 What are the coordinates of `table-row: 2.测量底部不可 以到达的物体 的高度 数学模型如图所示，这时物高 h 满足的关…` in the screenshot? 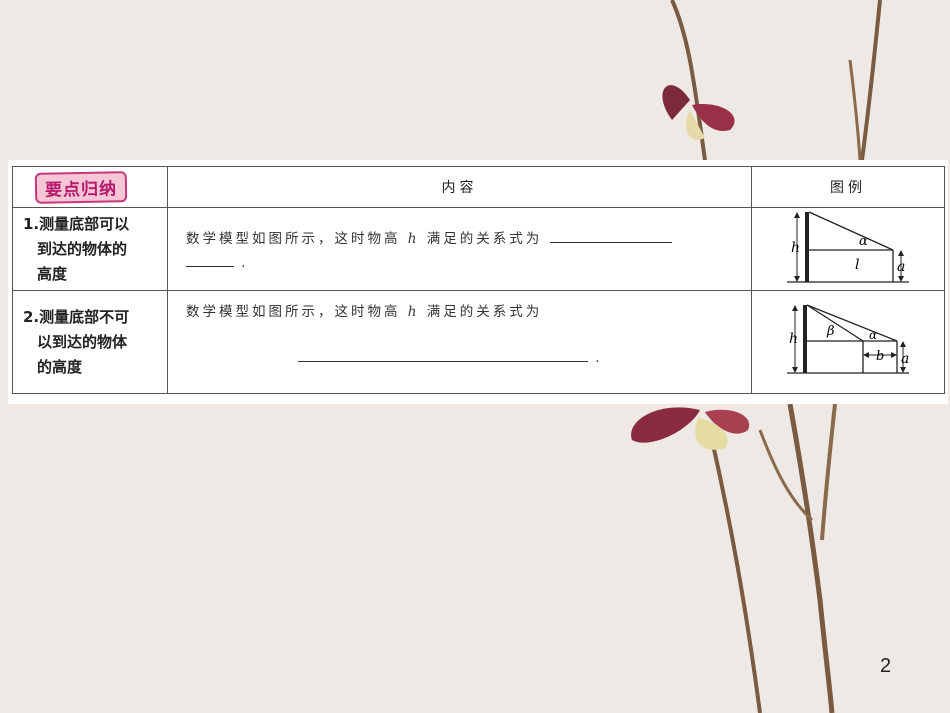 It's located at (478, 342).